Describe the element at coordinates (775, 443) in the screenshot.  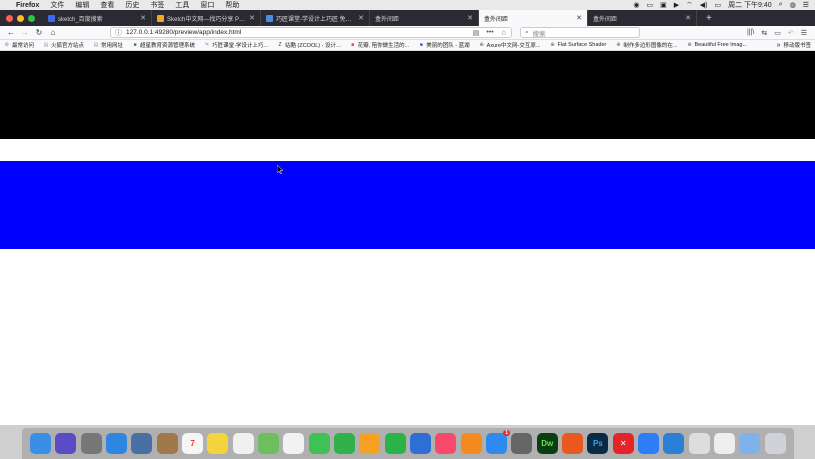
I see `dock-trash-icon` at that location.